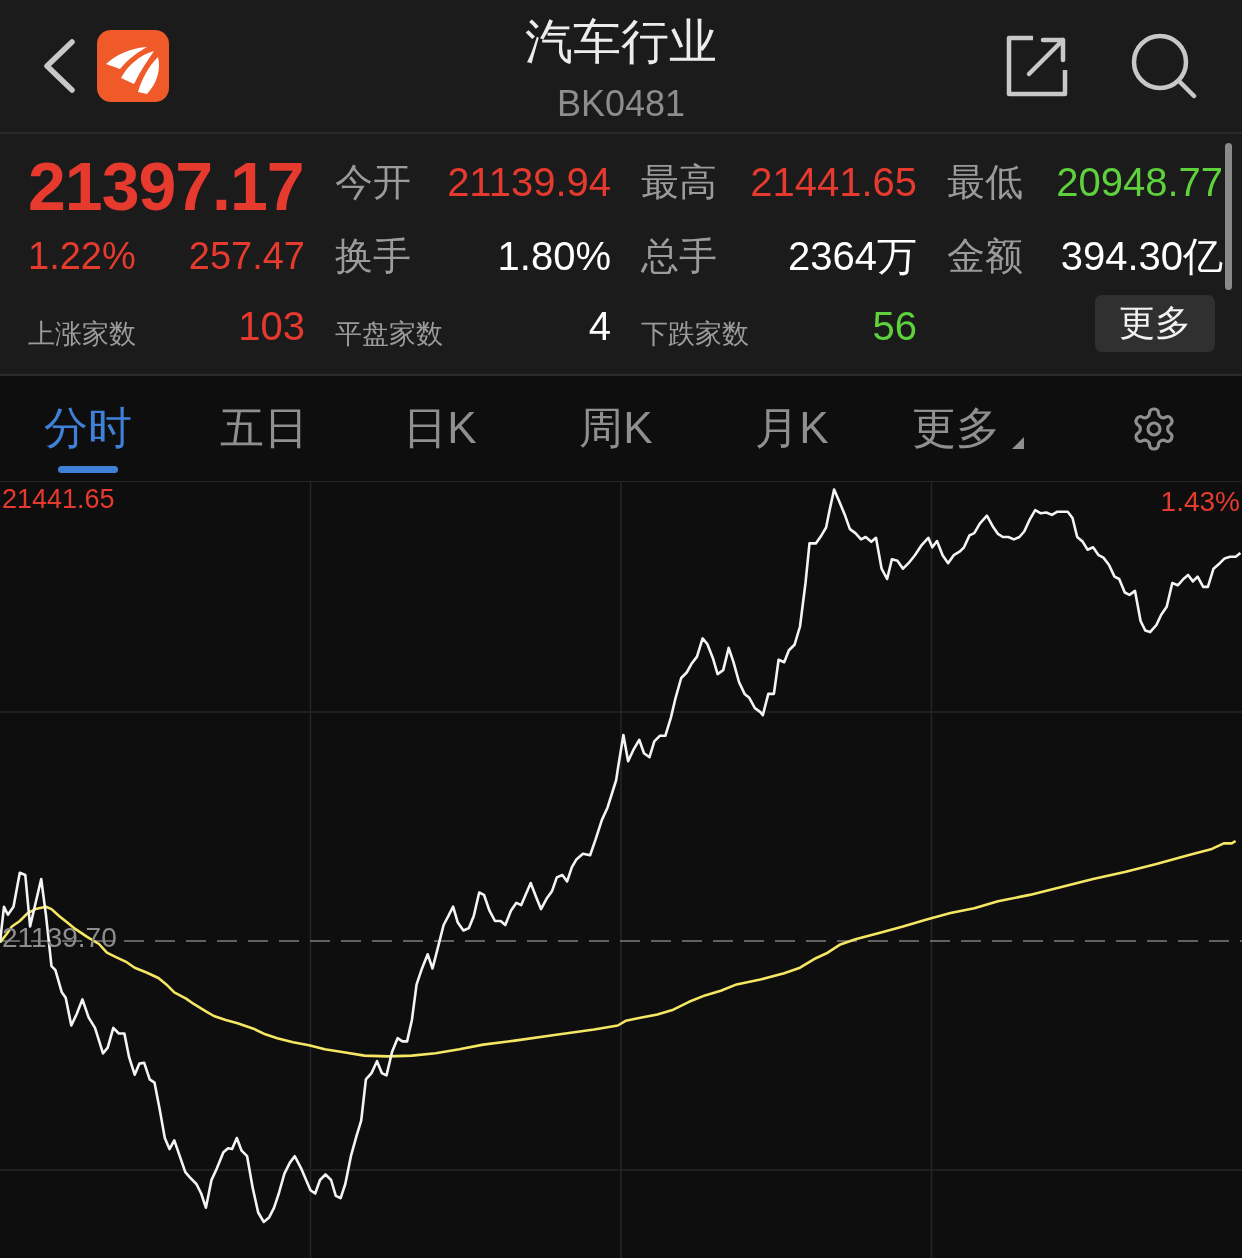 This screenshot has width=1242, height=1258. What do you see at coordinates (1155, 323) in the screenshot?
I see `more-button: 更多` at bounding box center [1155, 323].